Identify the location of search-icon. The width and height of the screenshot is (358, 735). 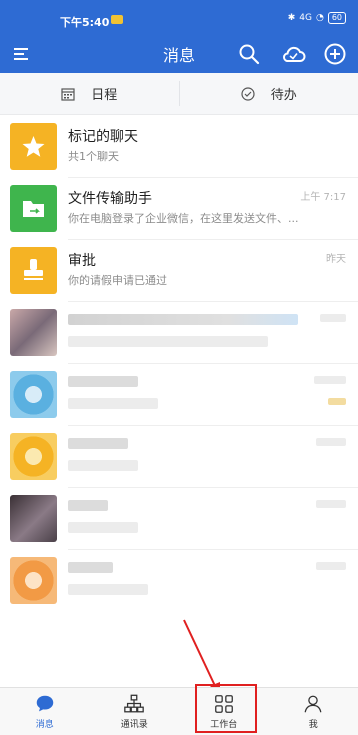
(249, 54).